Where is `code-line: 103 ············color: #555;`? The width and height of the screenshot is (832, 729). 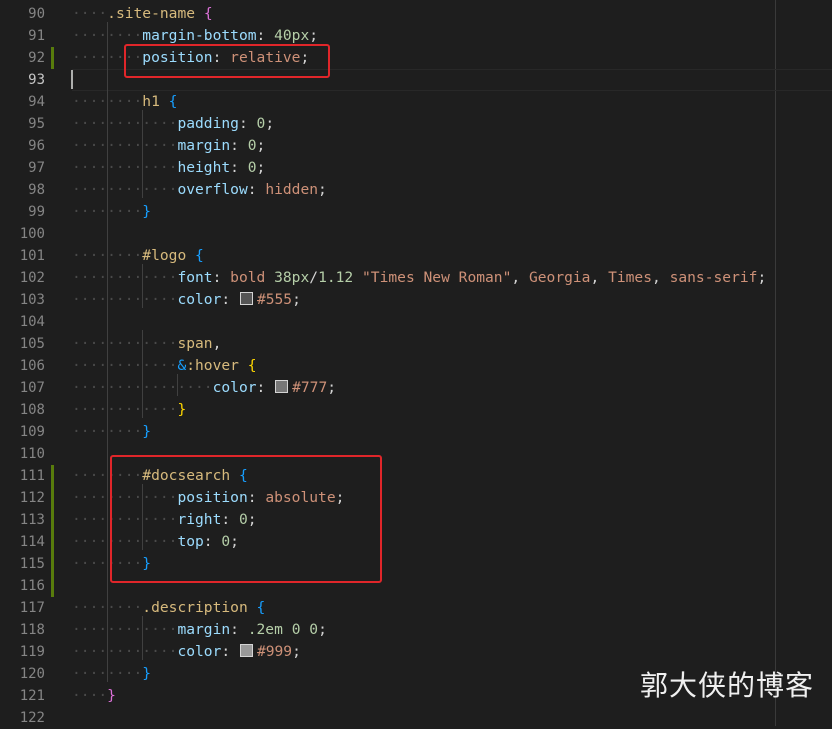 code-line: 103 ············color: #555; is located at coordinates (416, 300).